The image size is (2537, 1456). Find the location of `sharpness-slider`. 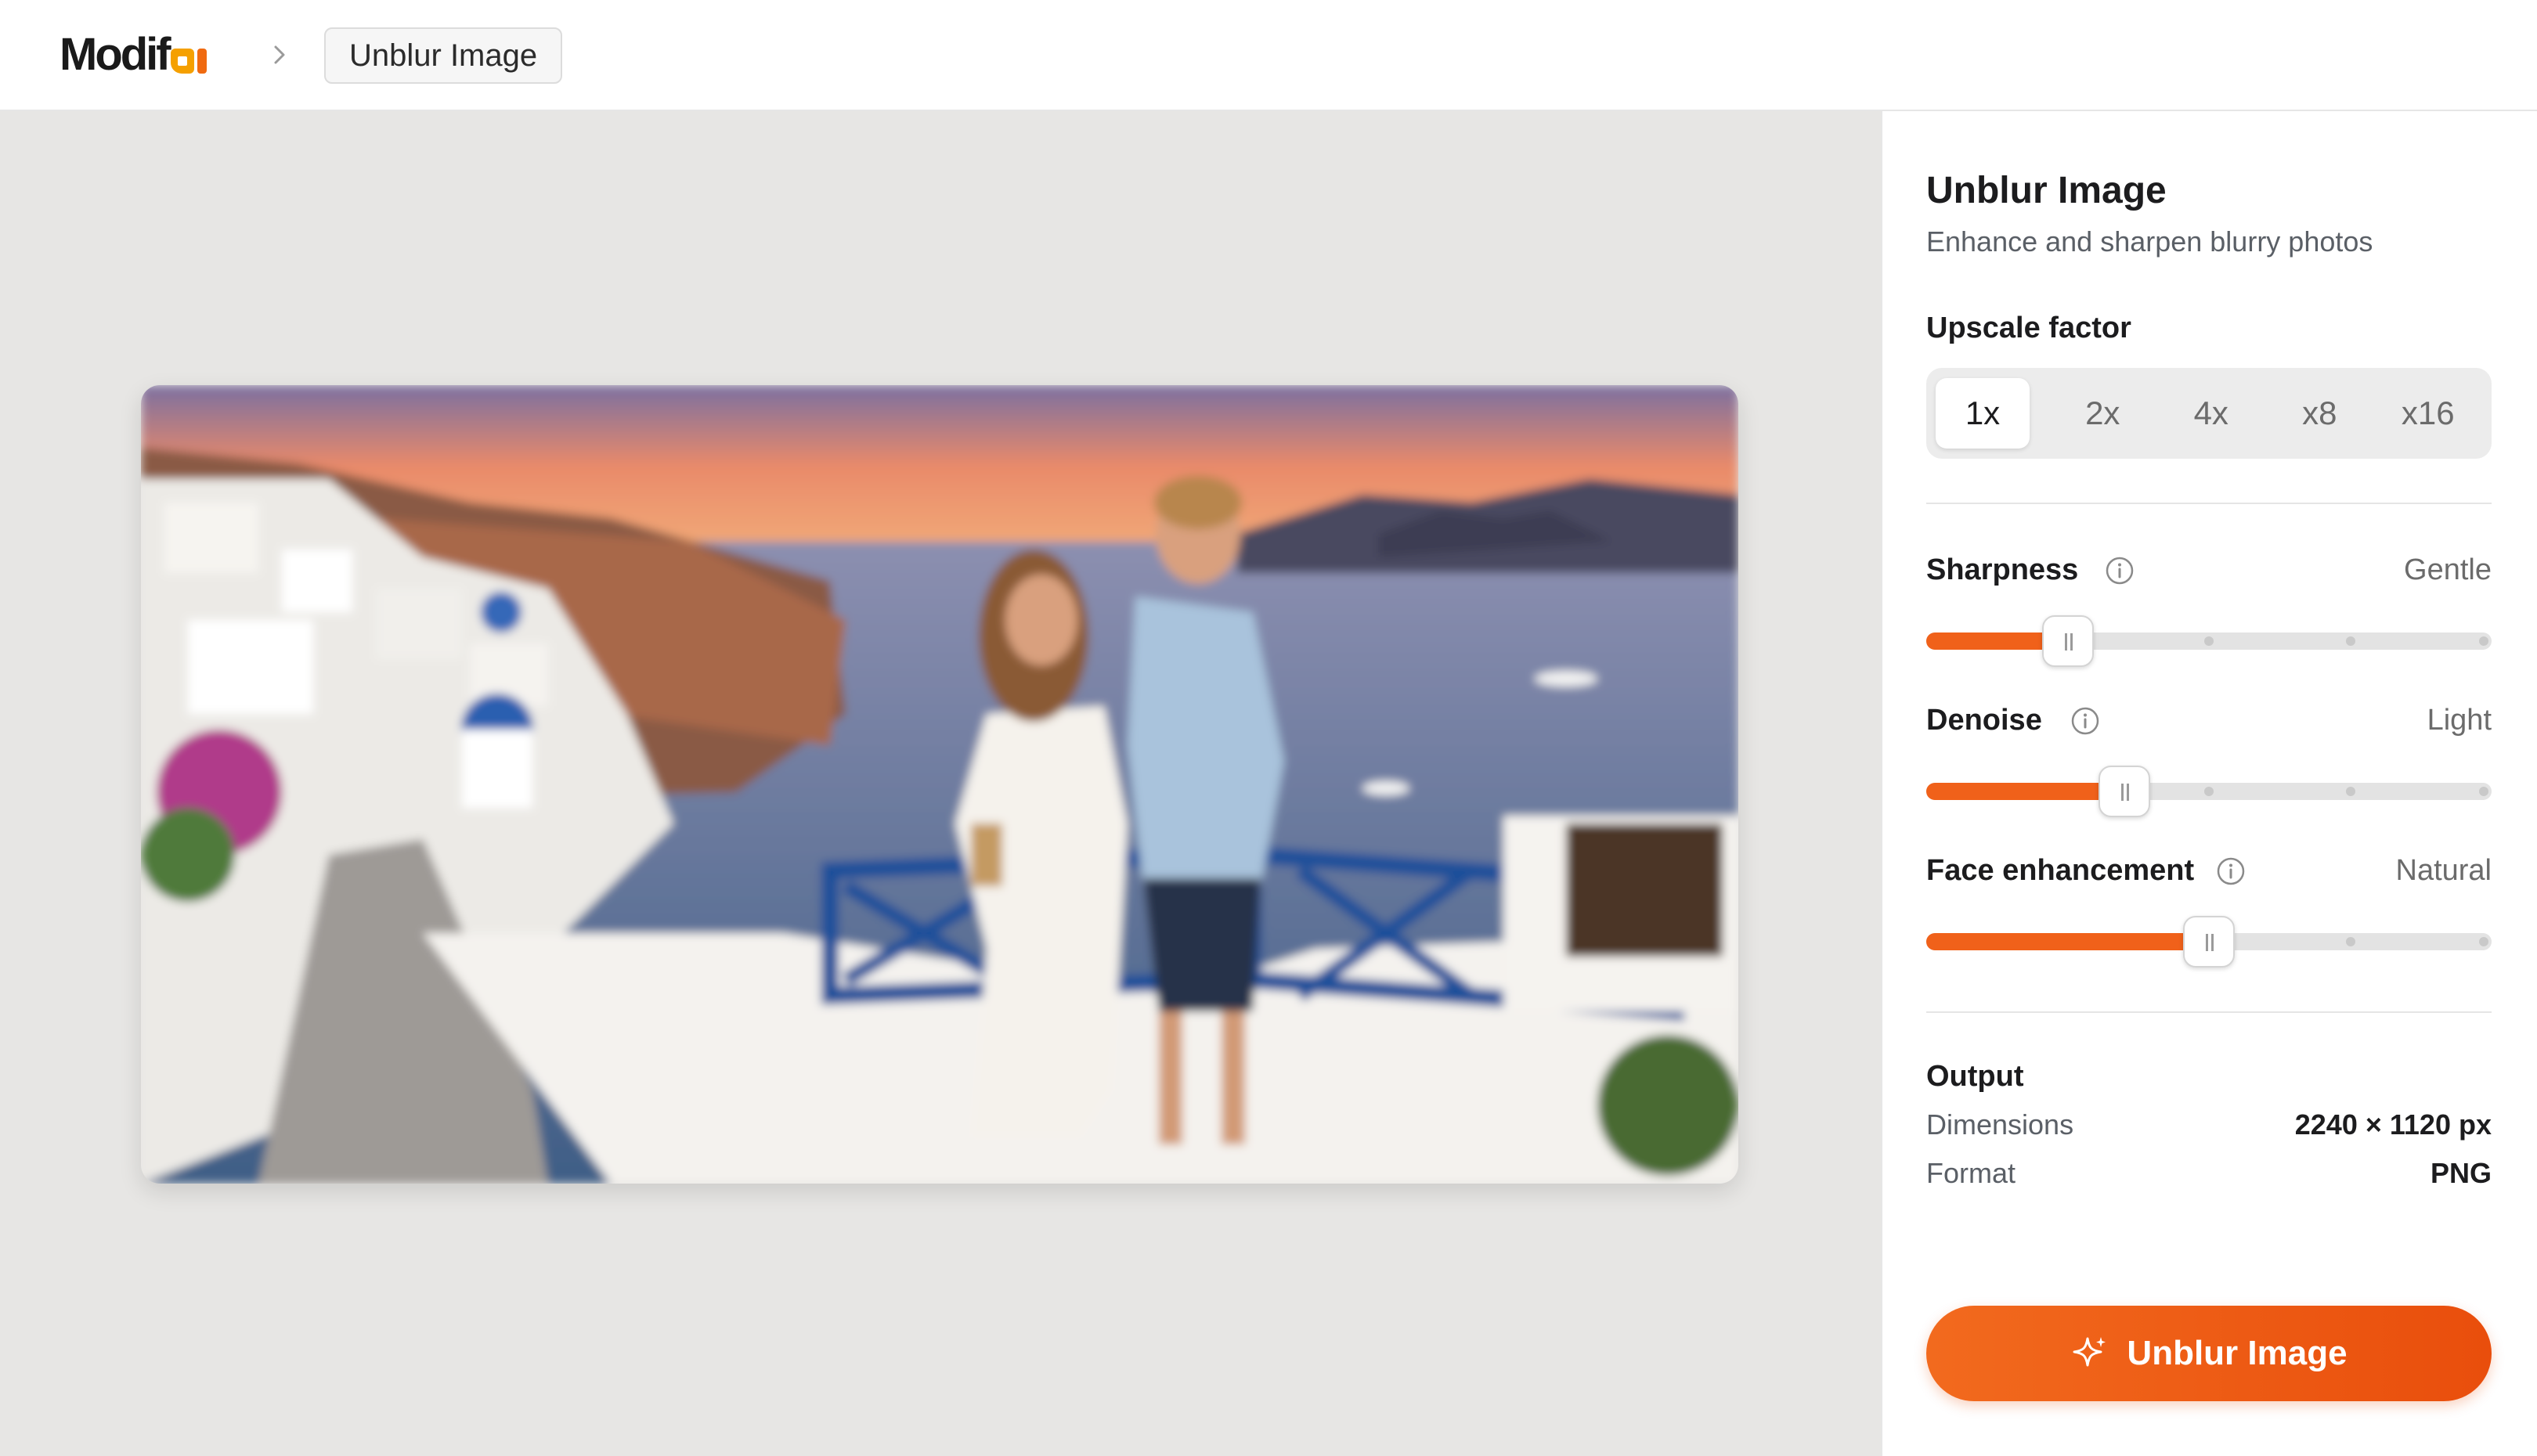

sharpness-slider is located at coordinates (2209, 641).